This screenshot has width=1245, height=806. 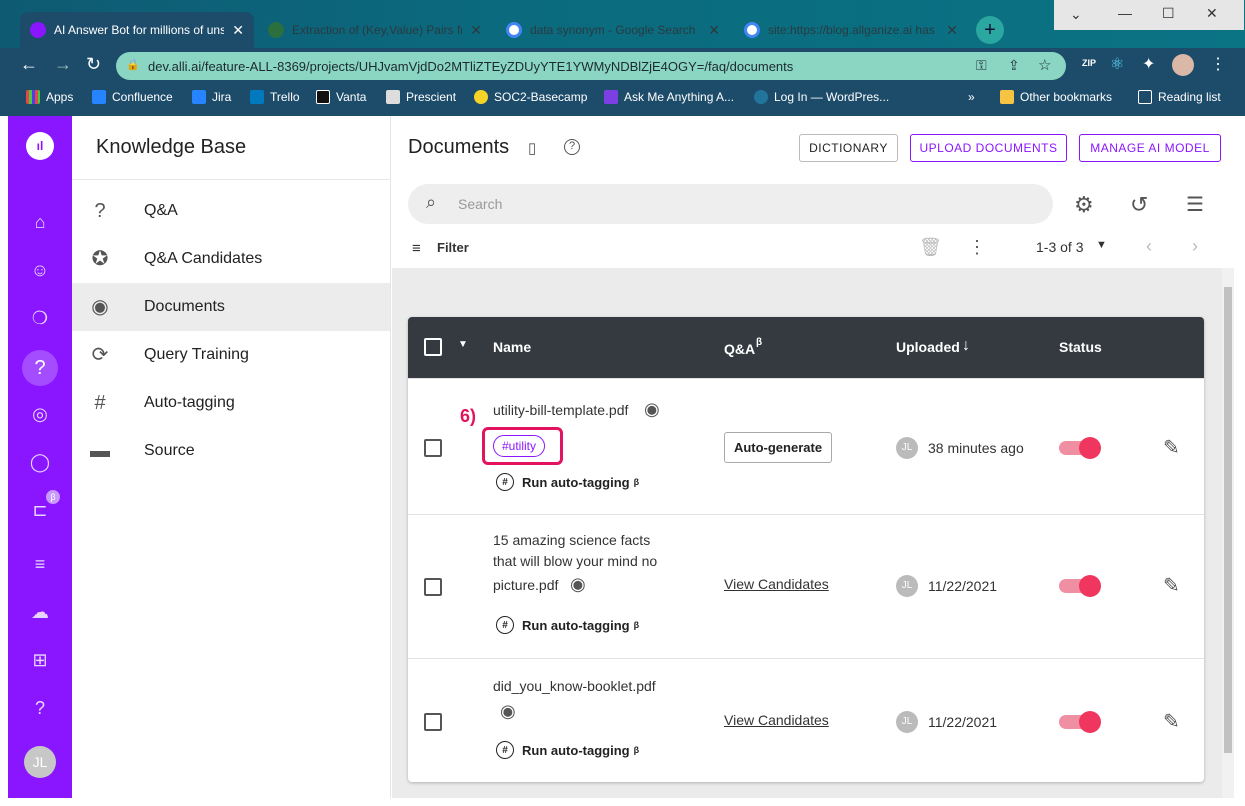 What do you see at coordinates (421, 97) in the screenshot?
I see `bookmark-prescient: Prescient` at bounding box center [421, 97].